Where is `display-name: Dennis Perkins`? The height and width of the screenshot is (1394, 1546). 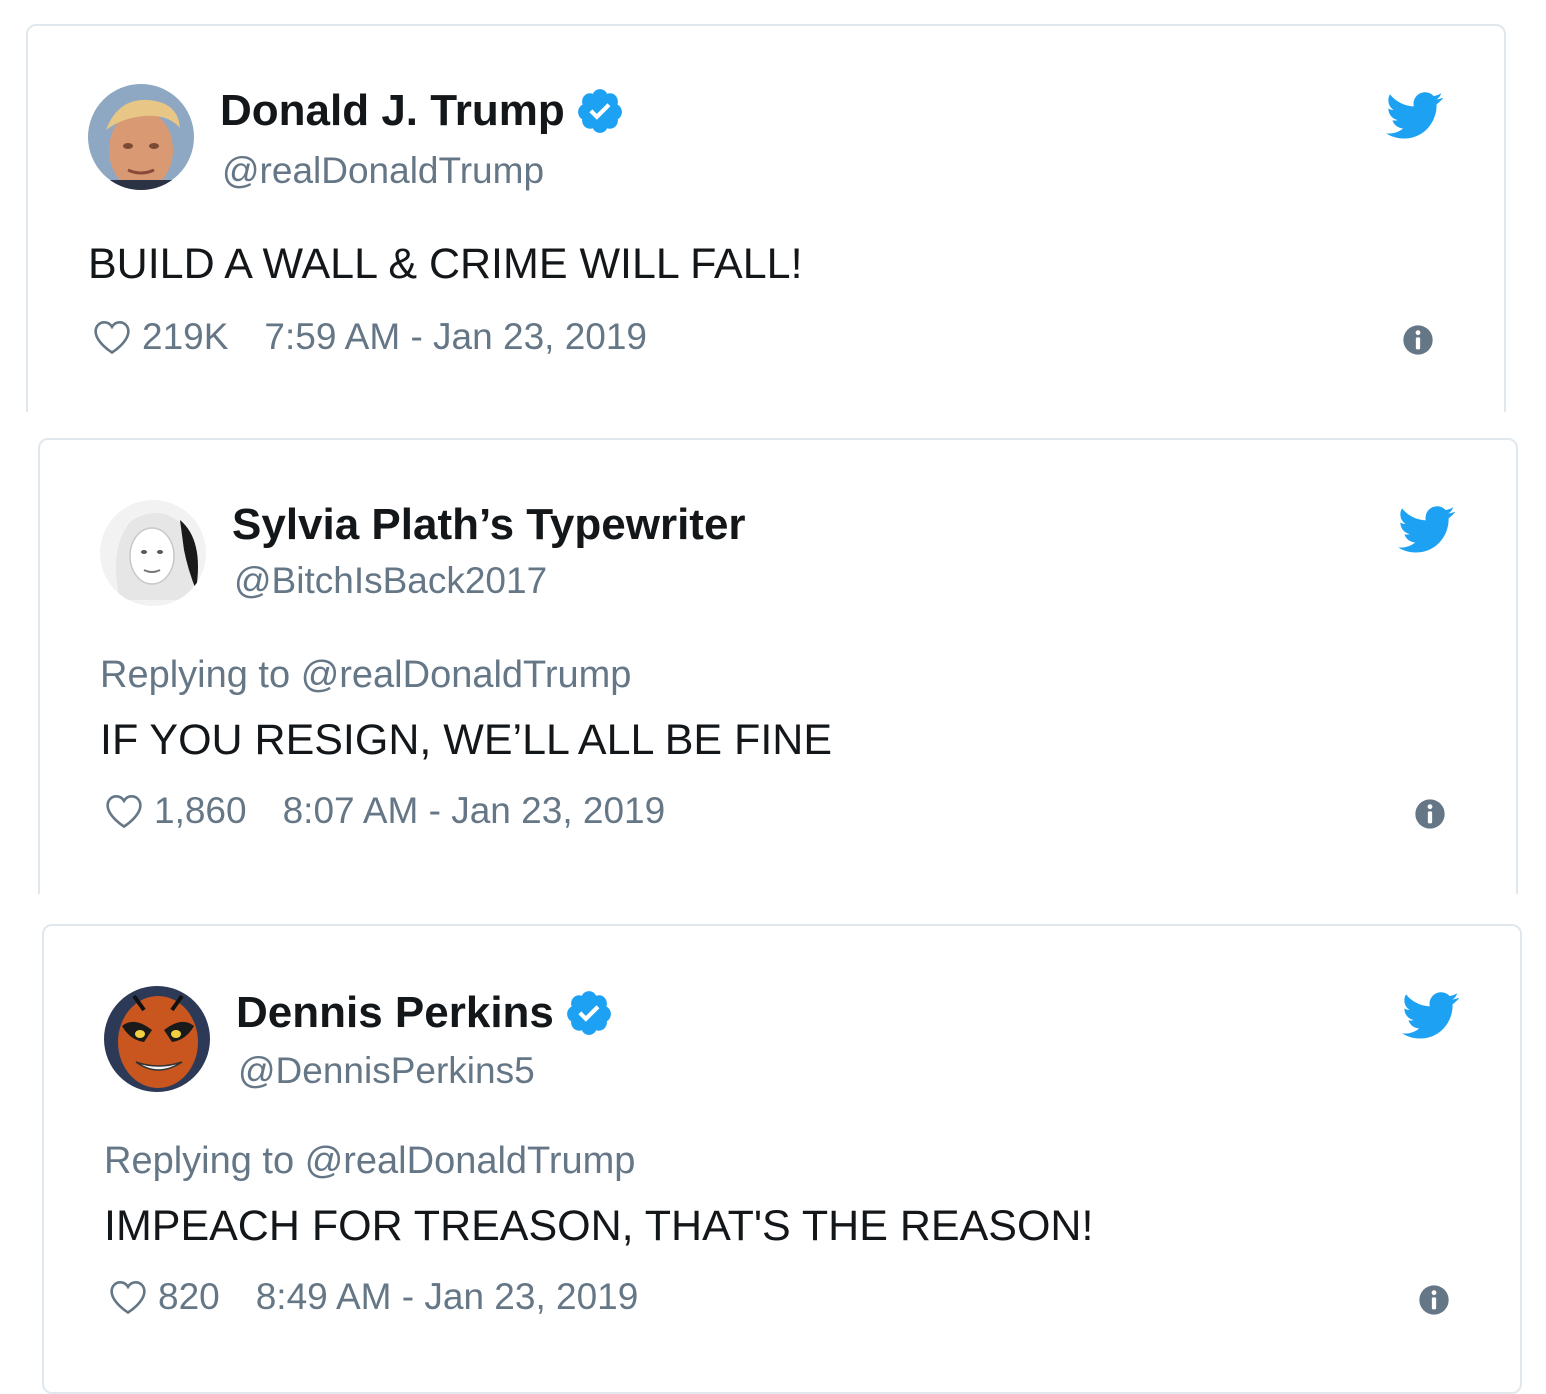
display-name: Dennis Perkins is located at coordinates (425, 1013).